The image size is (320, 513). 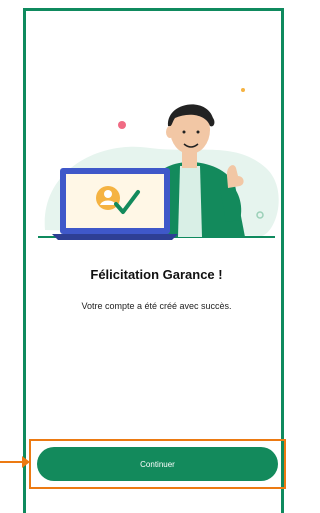 I want to click on laptop-illustration, so click(x=115, y=204).